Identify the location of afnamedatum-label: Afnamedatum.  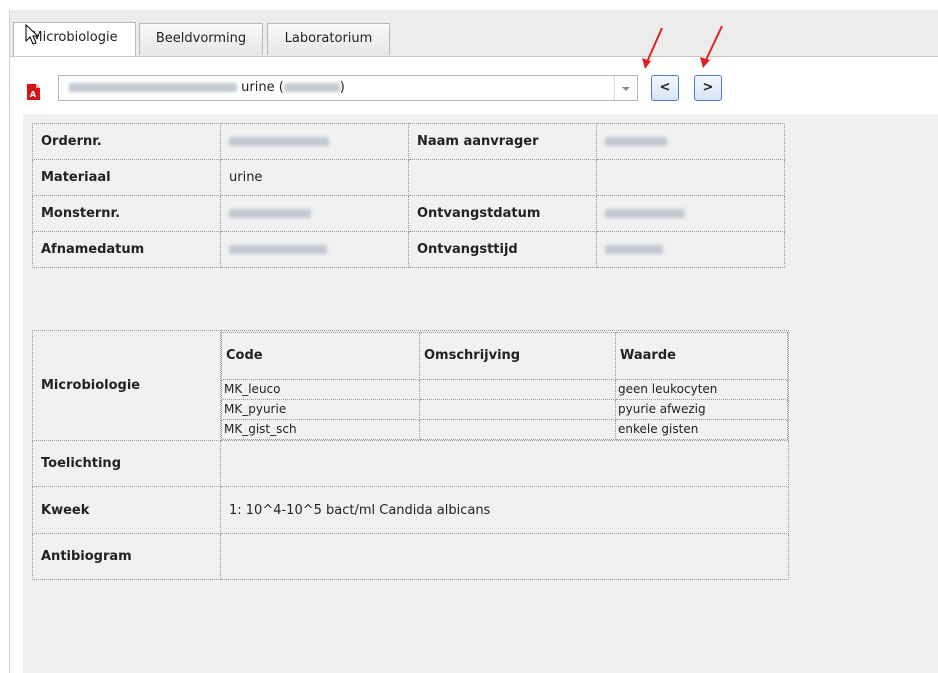
(126, 249).